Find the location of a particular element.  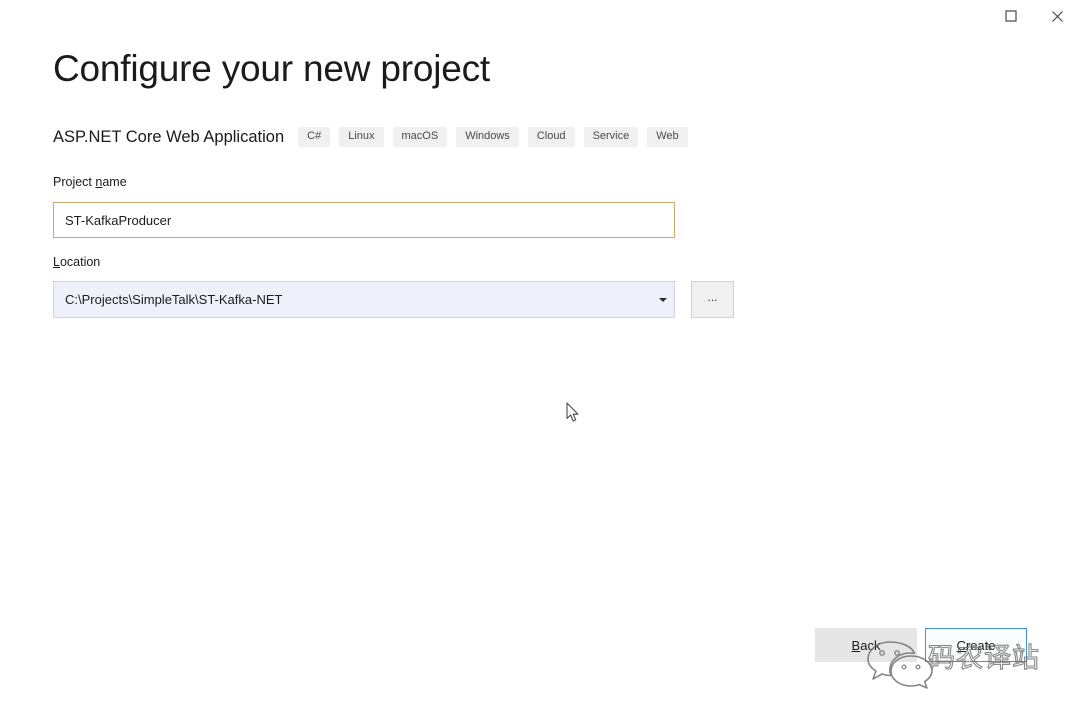

location-value: C:\Projects\SimpleTalk\ST-Kafka-NET is located at coordinates (174, 299).